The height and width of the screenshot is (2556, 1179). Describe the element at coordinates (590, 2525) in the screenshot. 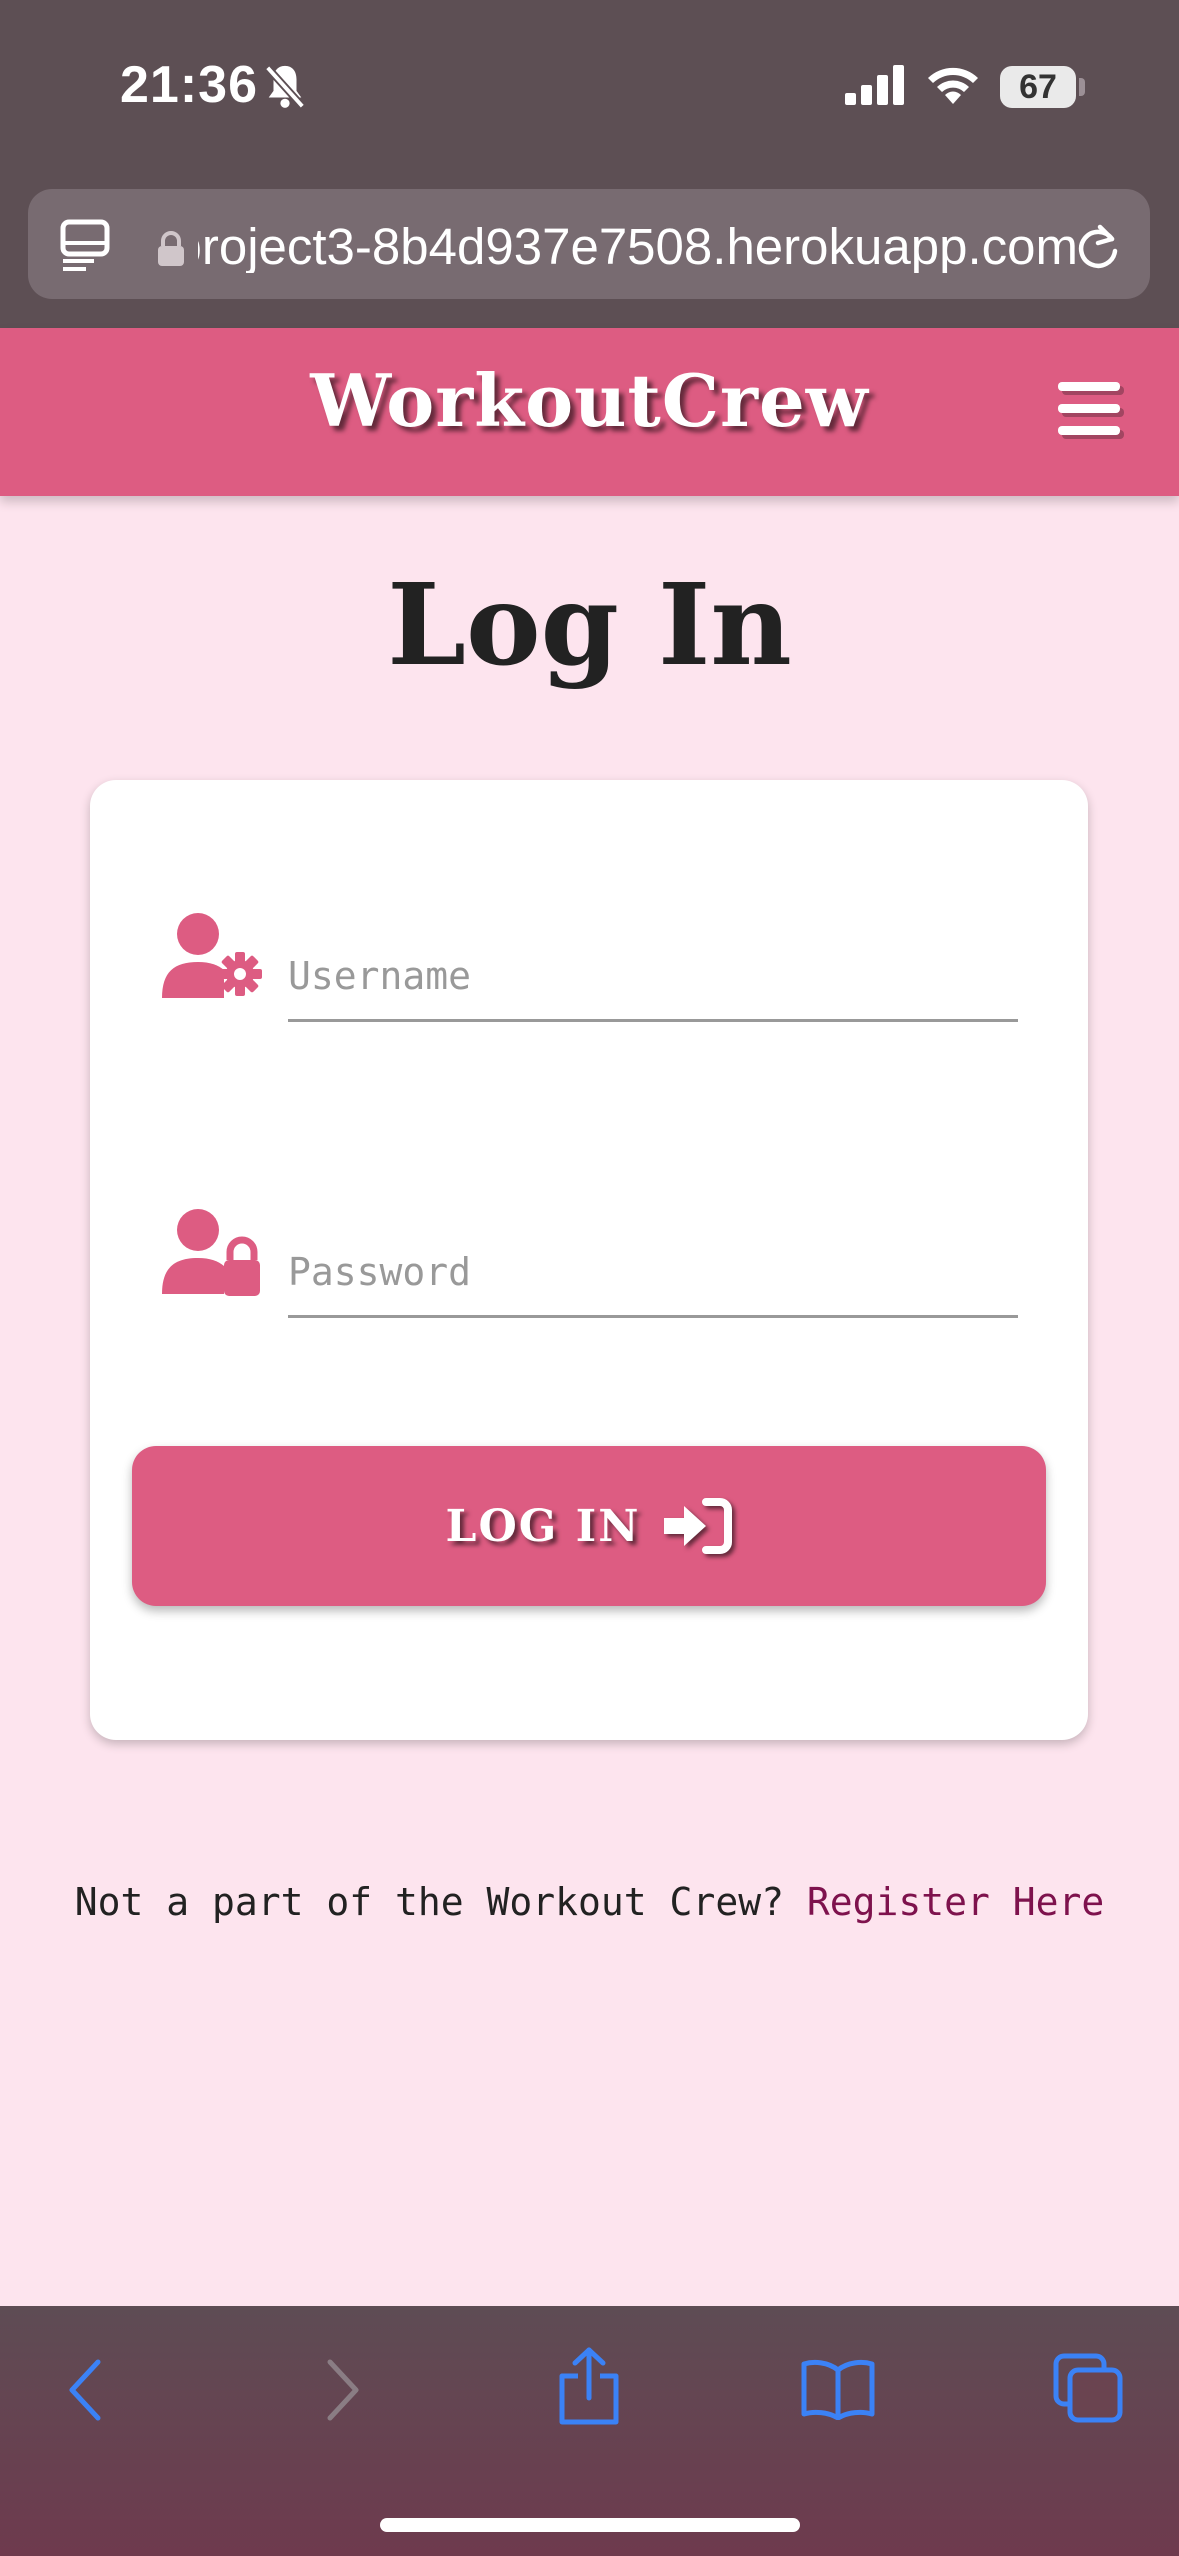

I see `home-indicator` at that location.